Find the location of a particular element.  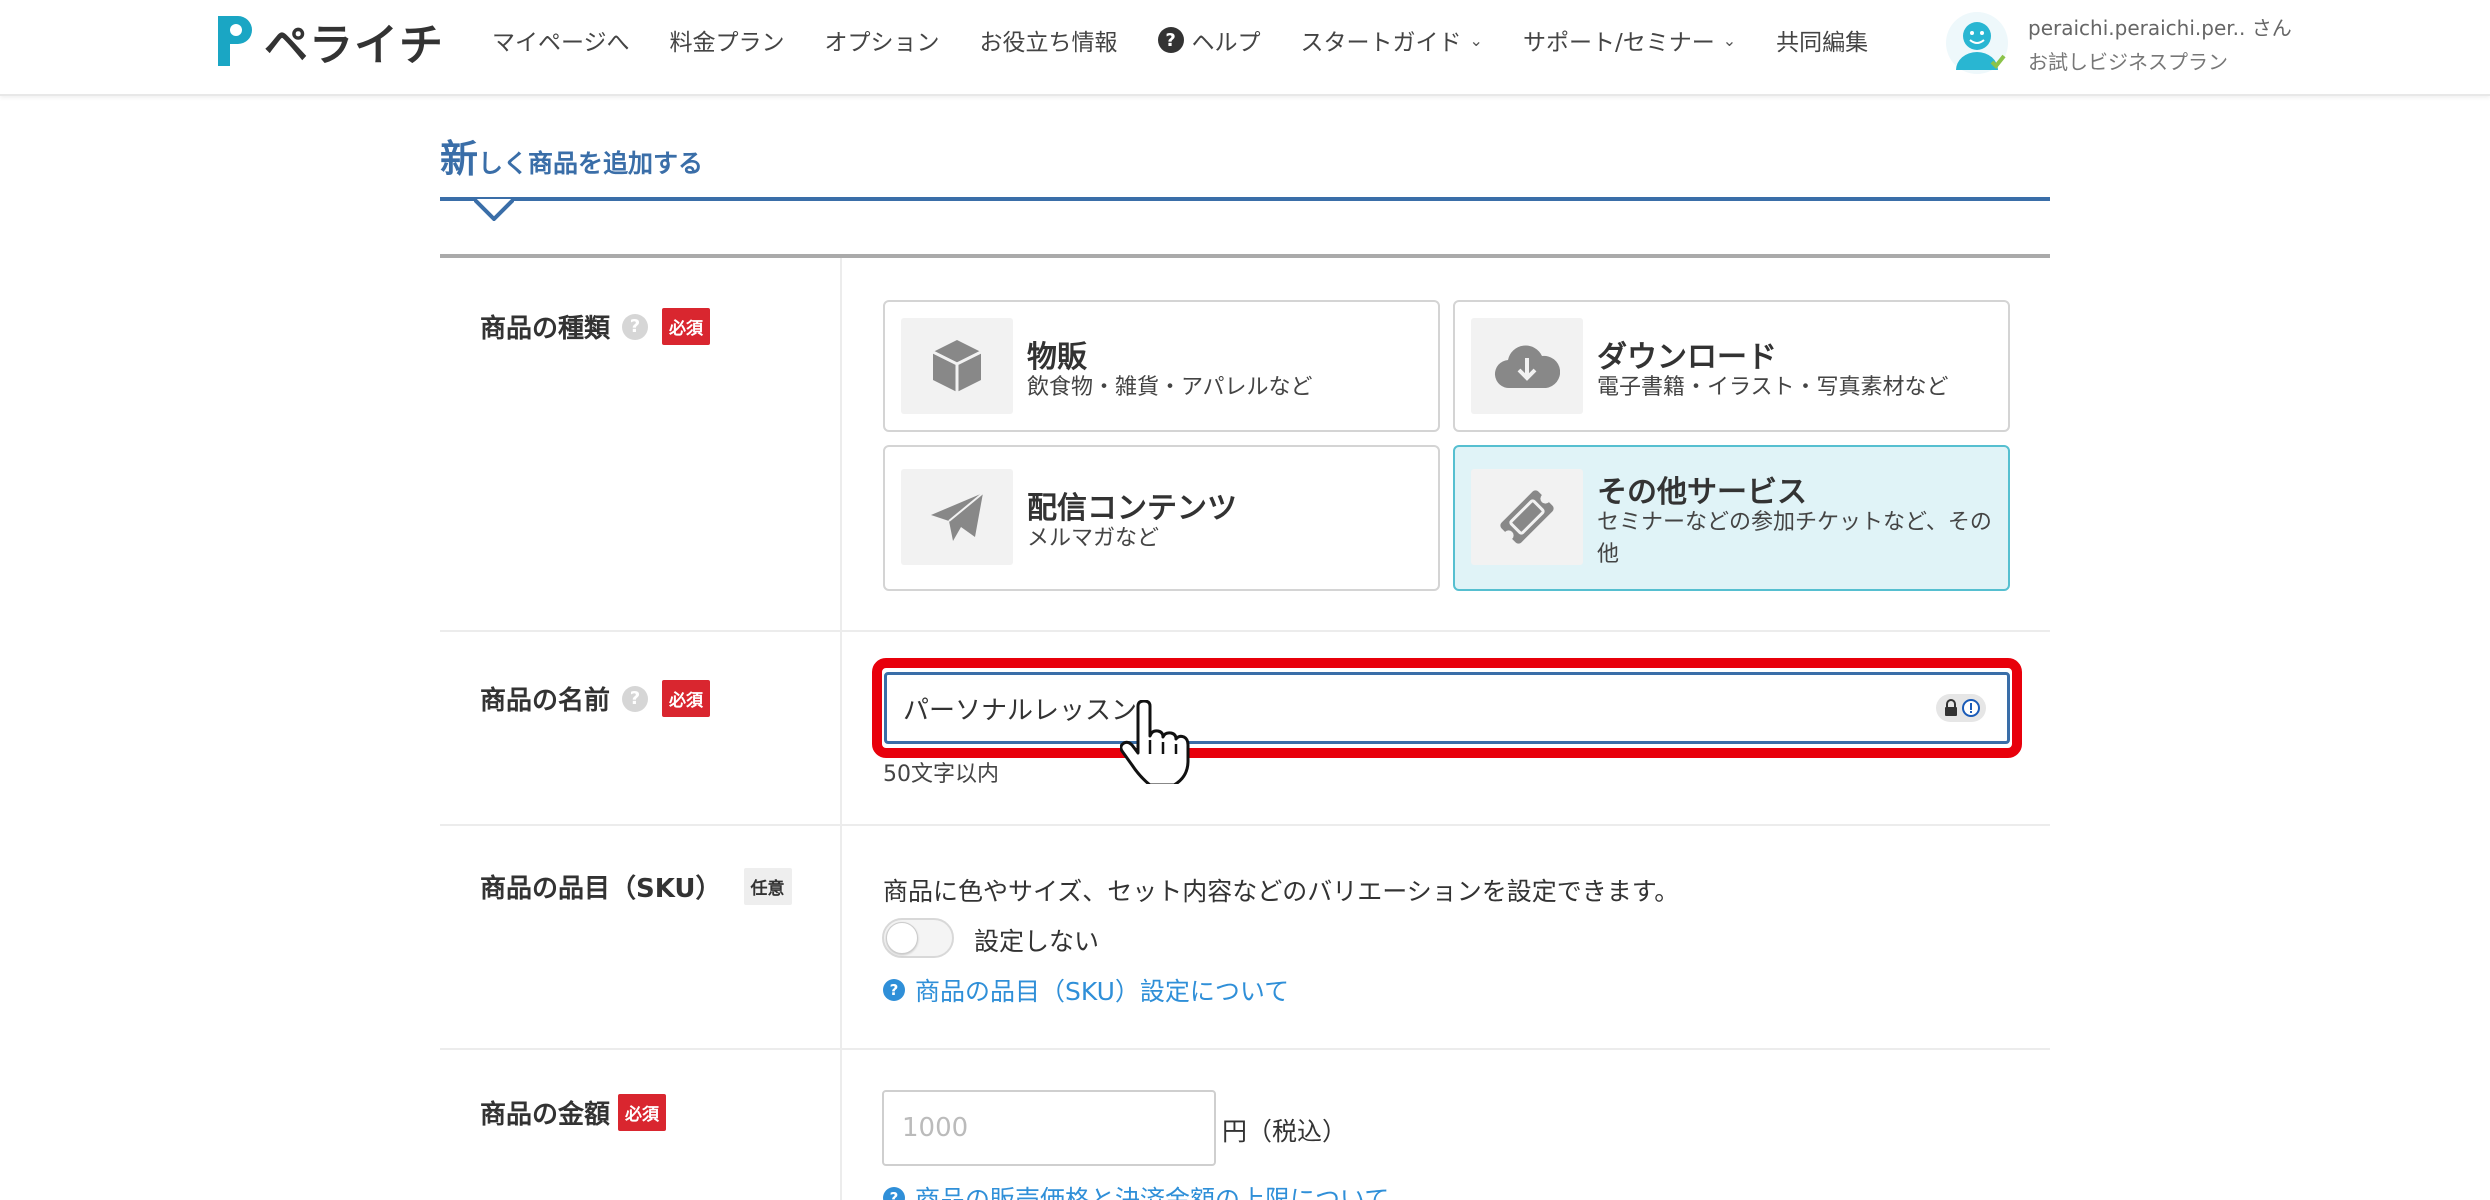

page-title: 新 しく商品を追加する is located at coordinates (571, 155).